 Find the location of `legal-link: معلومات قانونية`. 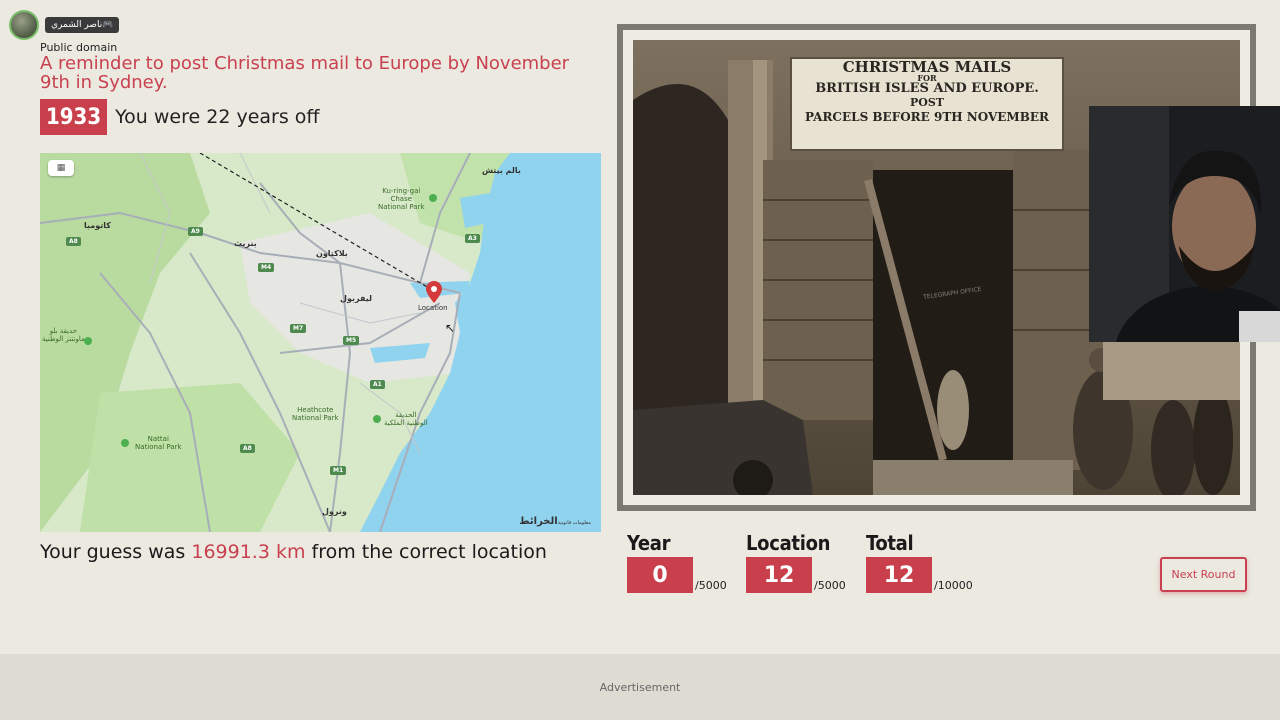

legal-link: معلومات قانونية is located at coordinates (574, 523).